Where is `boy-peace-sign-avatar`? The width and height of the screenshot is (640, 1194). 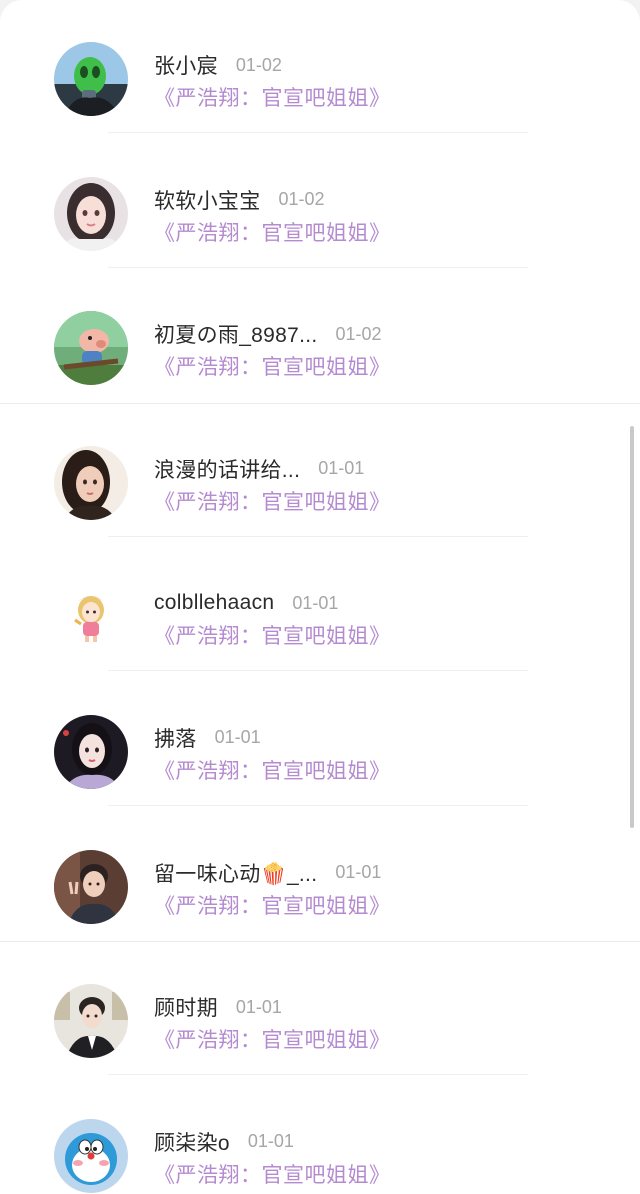 boy-peace-sign-avatar is located at coordinates (91, 886).